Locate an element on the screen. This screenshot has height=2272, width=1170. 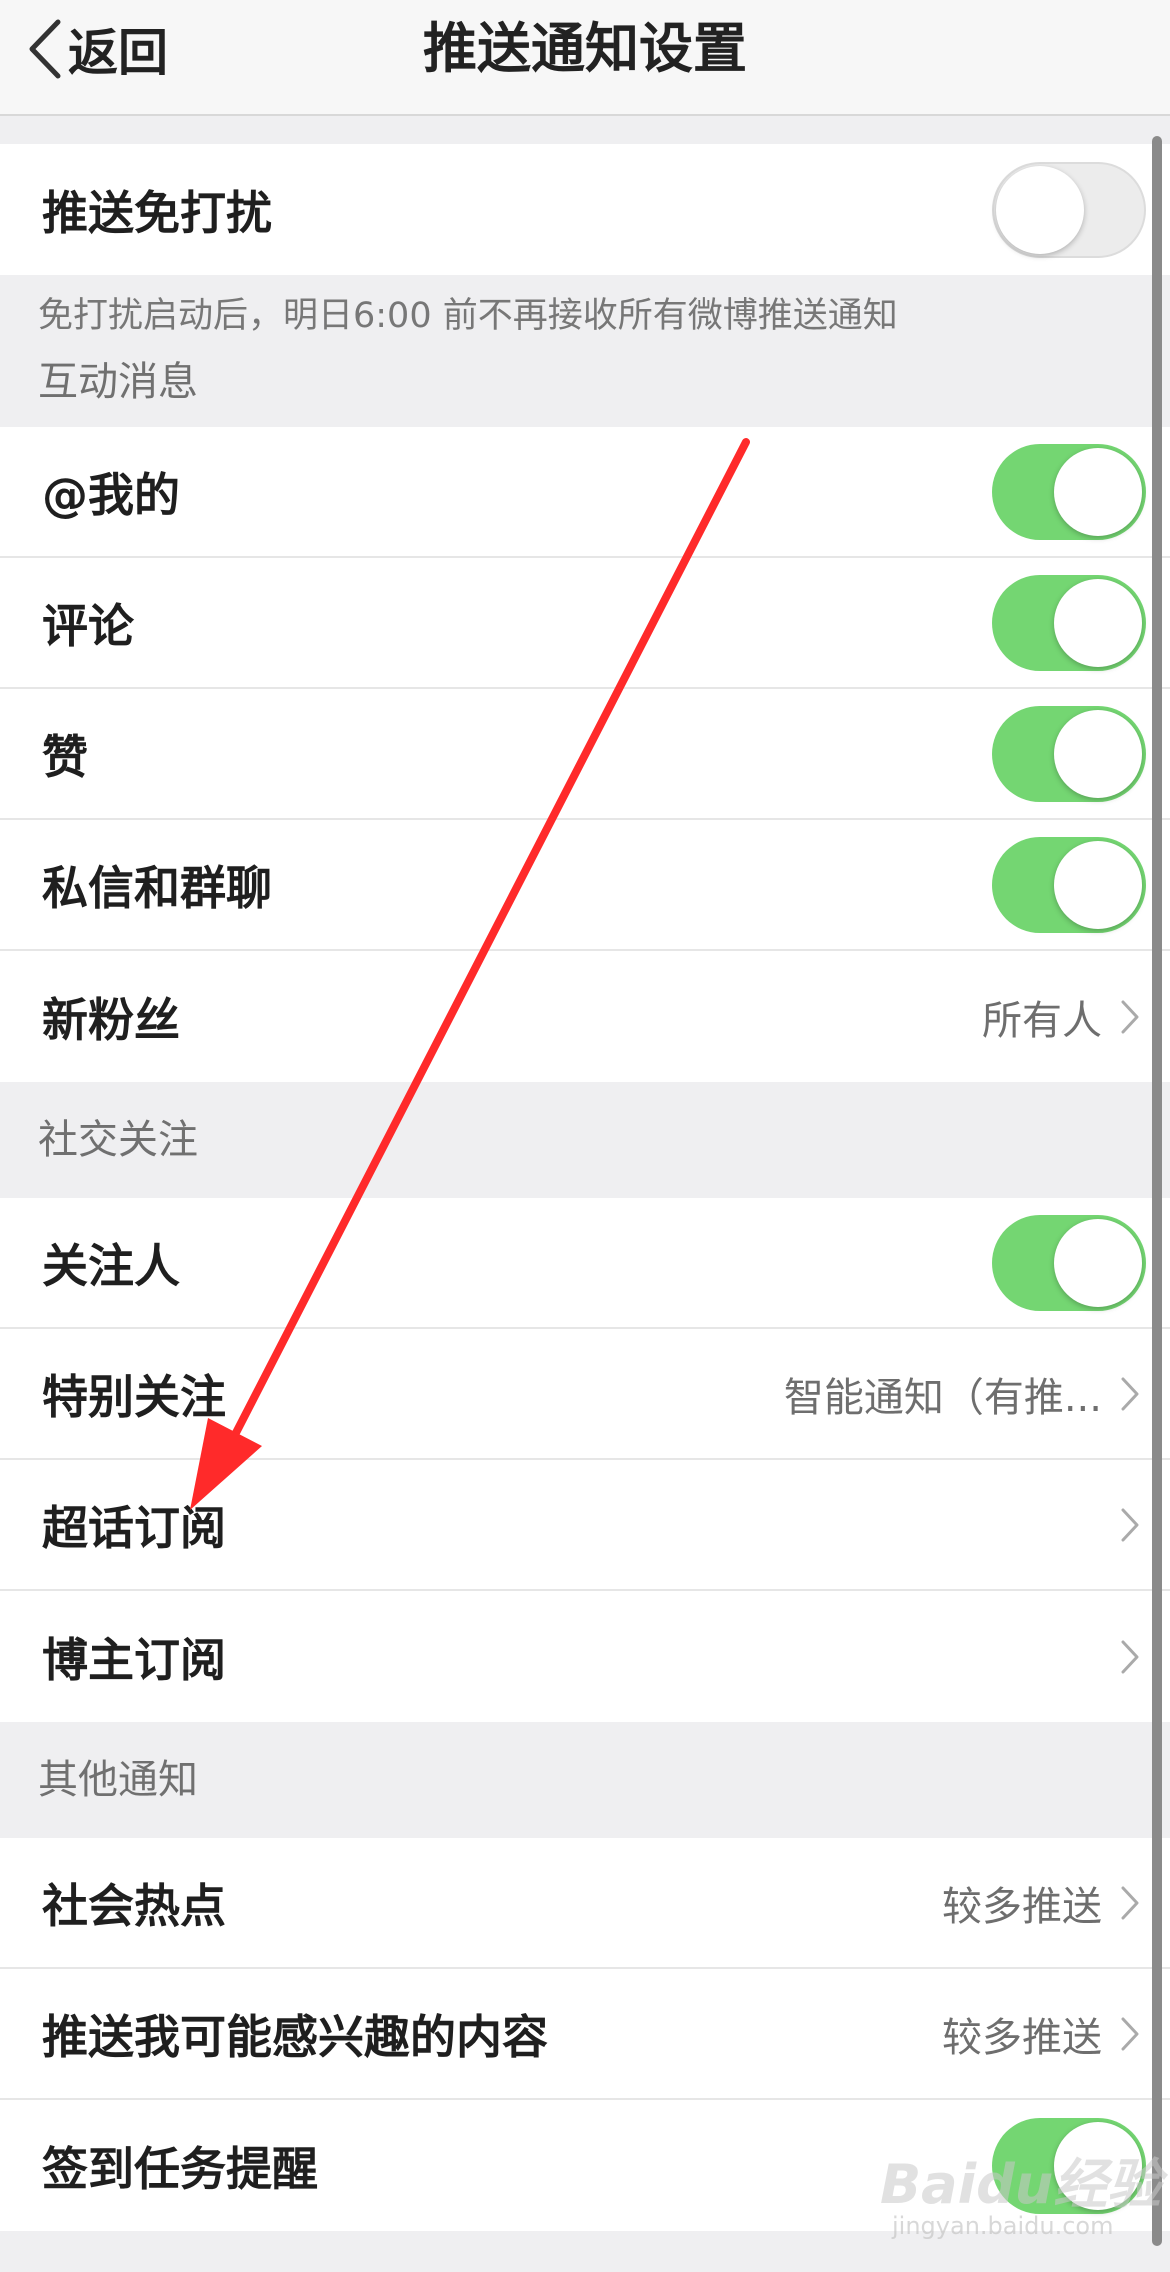
row-trending: 社会热点 较多推送 is located at coordinates (585, 1903).